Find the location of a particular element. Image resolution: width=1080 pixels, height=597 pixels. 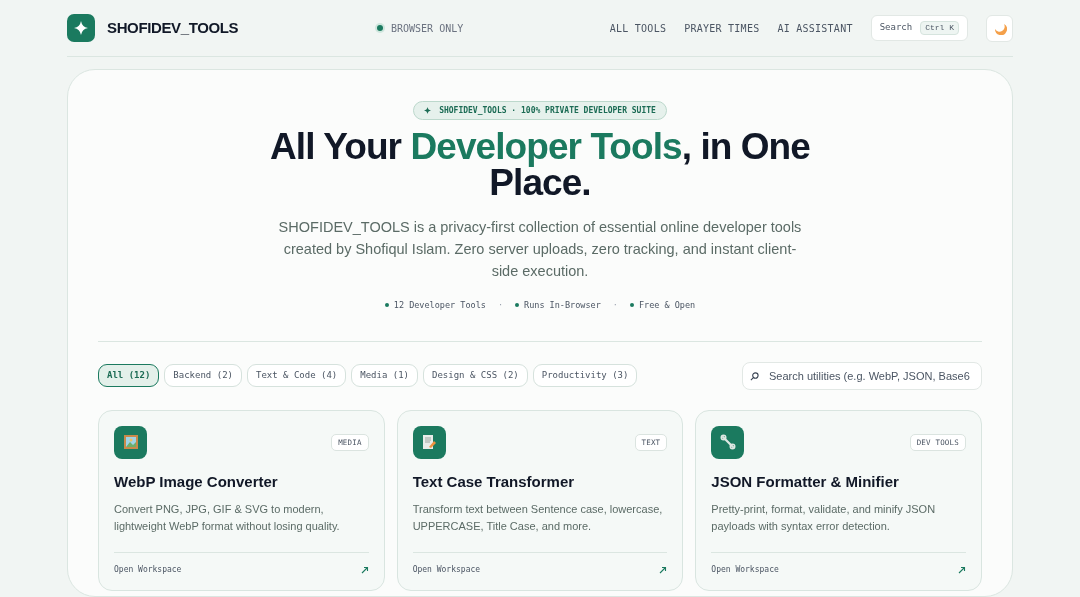

filter-chip: All (12) is located at coordinates (129, 376).